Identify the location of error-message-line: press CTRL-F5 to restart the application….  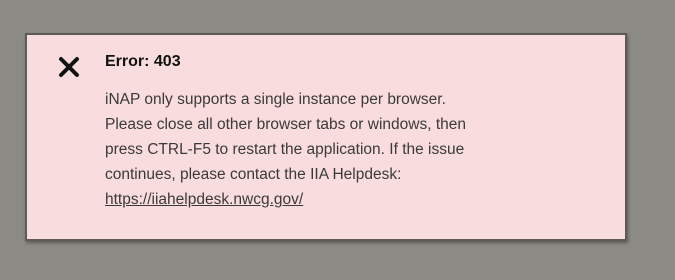
(285, 149).